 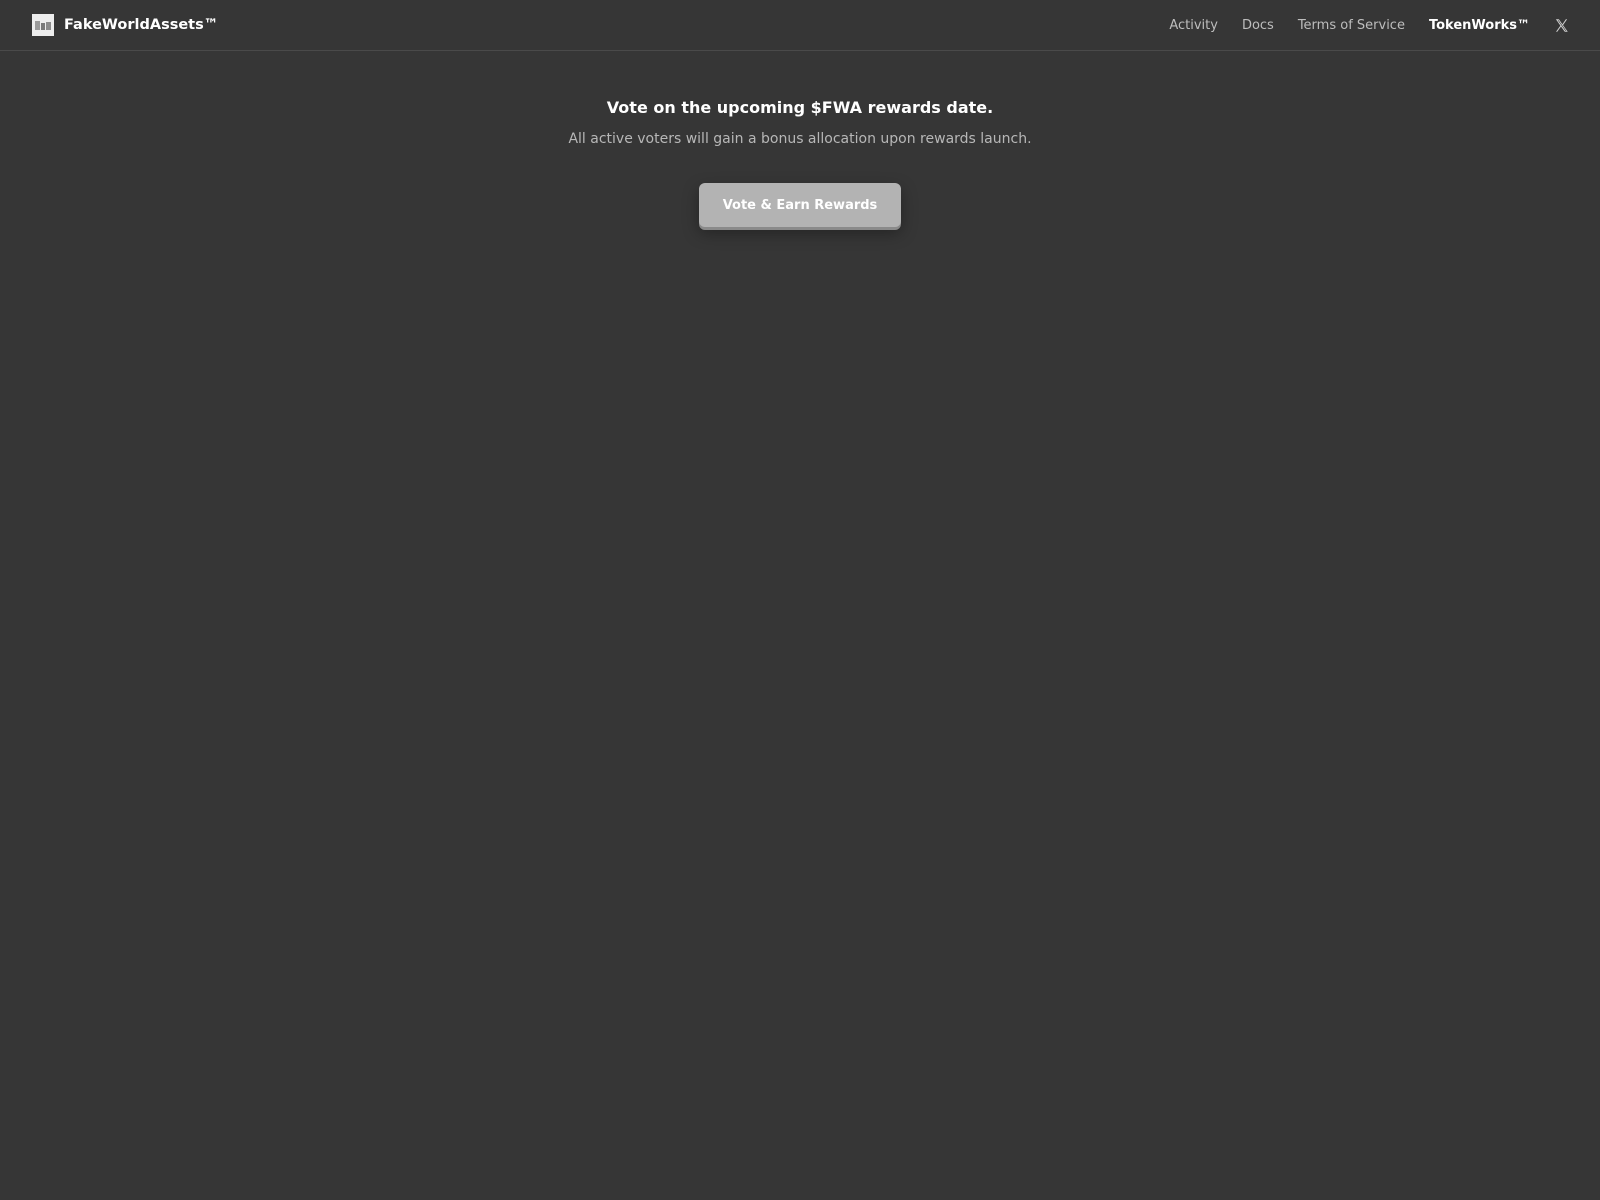 I want to click on nav-activity-link: Activity, so click(x=1193, y=25).